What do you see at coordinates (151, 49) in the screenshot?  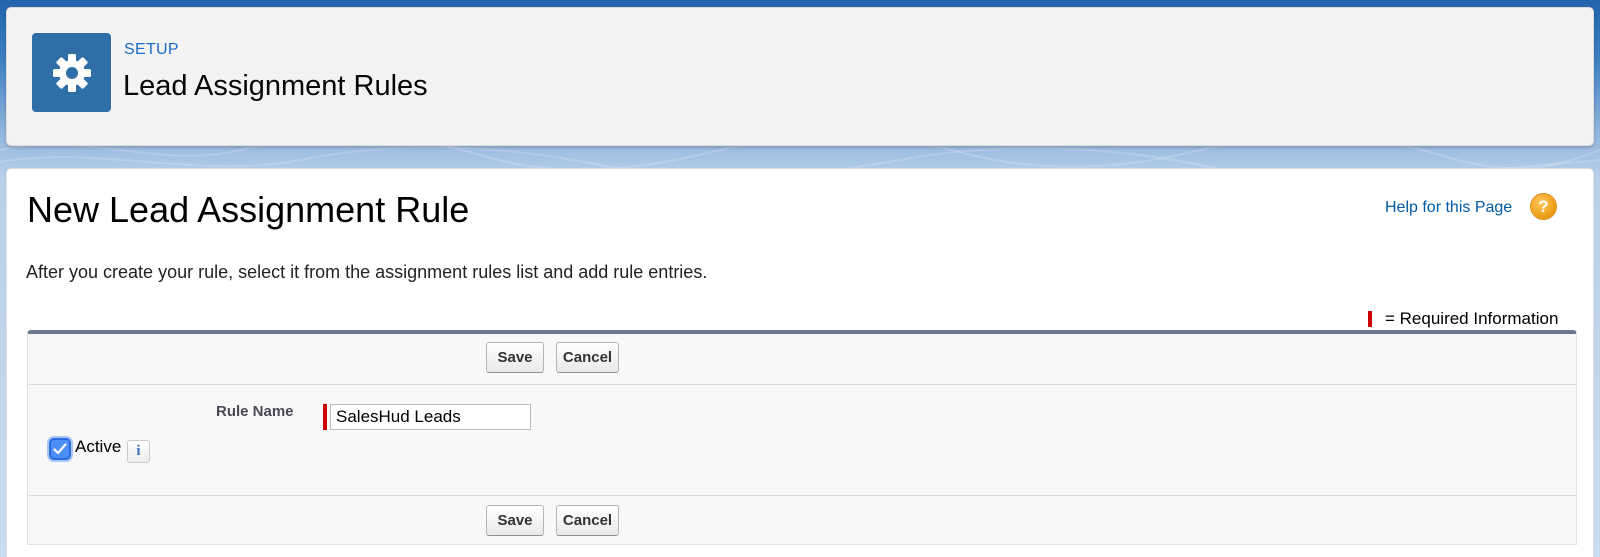 I see `breadcrumb-setup: SETUP` at bounding box center [151, 49].